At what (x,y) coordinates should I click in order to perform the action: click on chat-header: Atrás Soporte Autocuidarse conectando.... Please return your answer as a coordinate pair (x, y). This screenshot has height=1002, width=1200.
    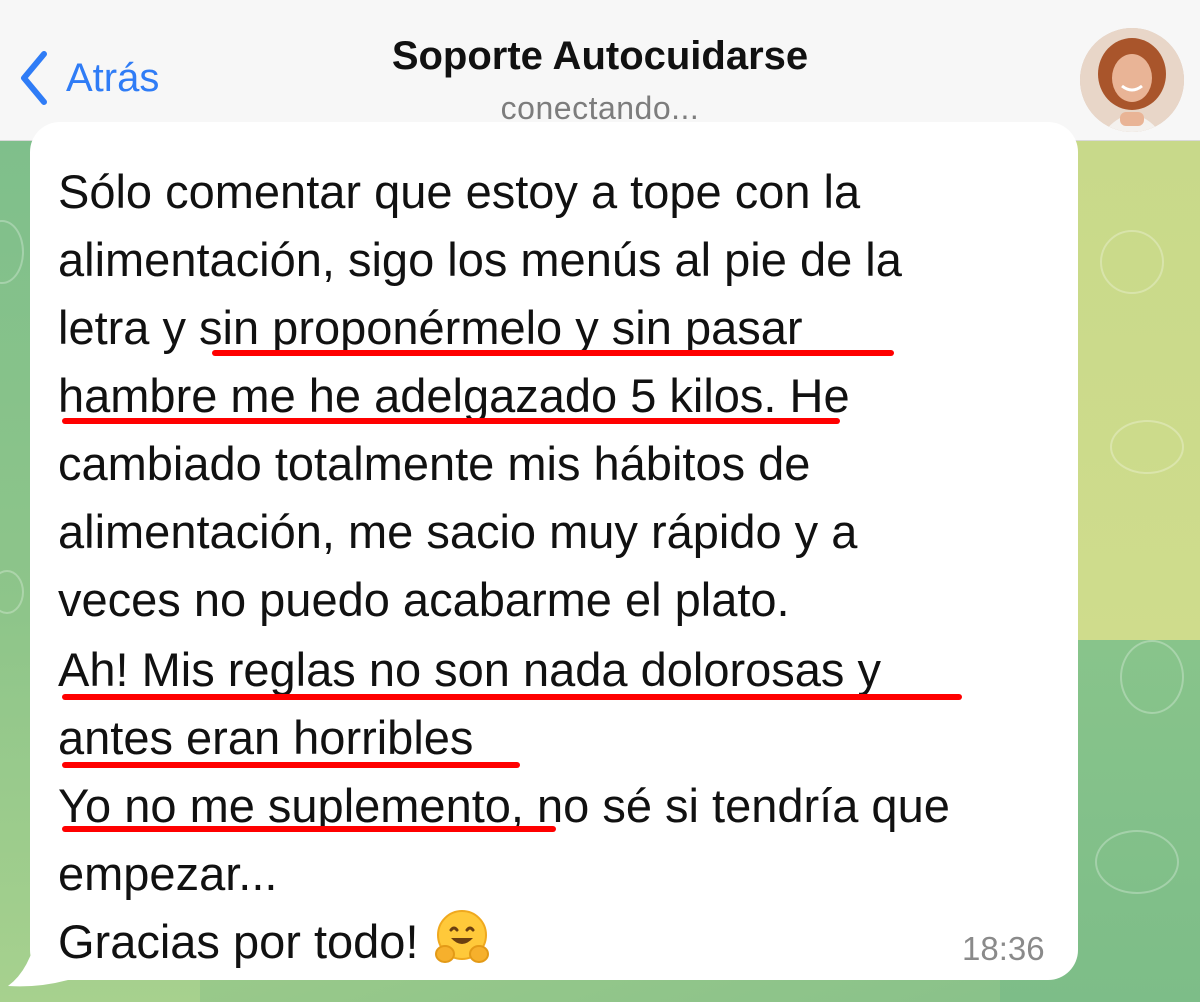
    Looking at the image, I should click on (600, 70).